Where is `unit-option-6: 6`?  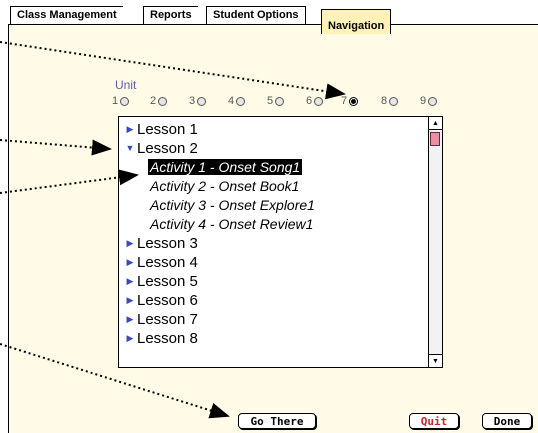 unit-option-6: 6 is located at coordinates (315, 101).